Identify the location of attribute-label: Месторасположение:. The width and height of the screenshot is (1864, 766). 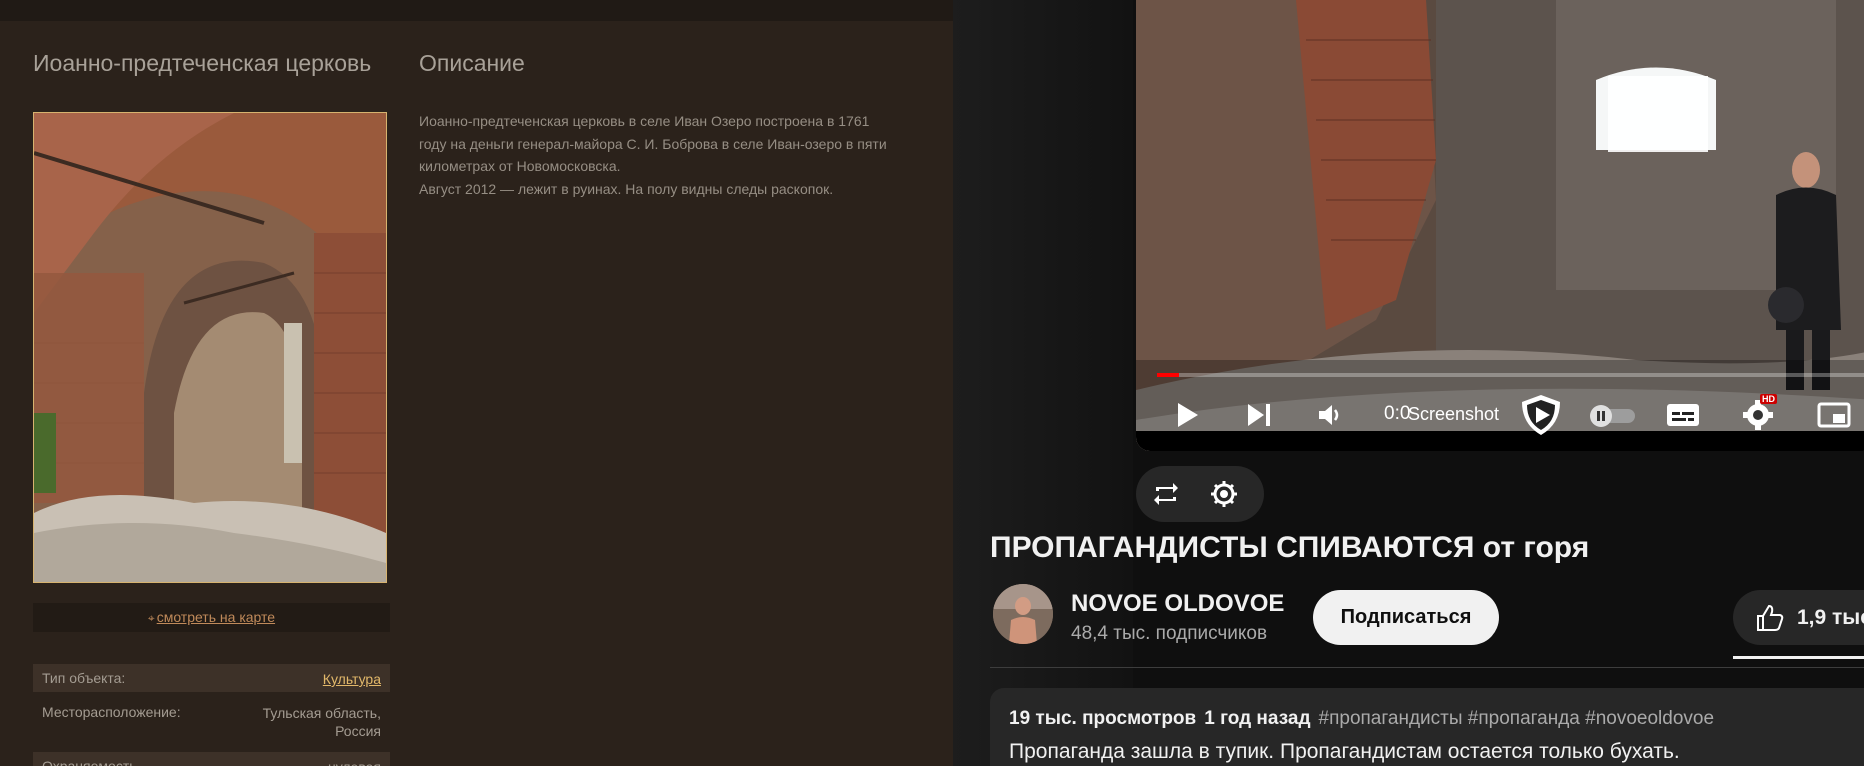
(111, 712).